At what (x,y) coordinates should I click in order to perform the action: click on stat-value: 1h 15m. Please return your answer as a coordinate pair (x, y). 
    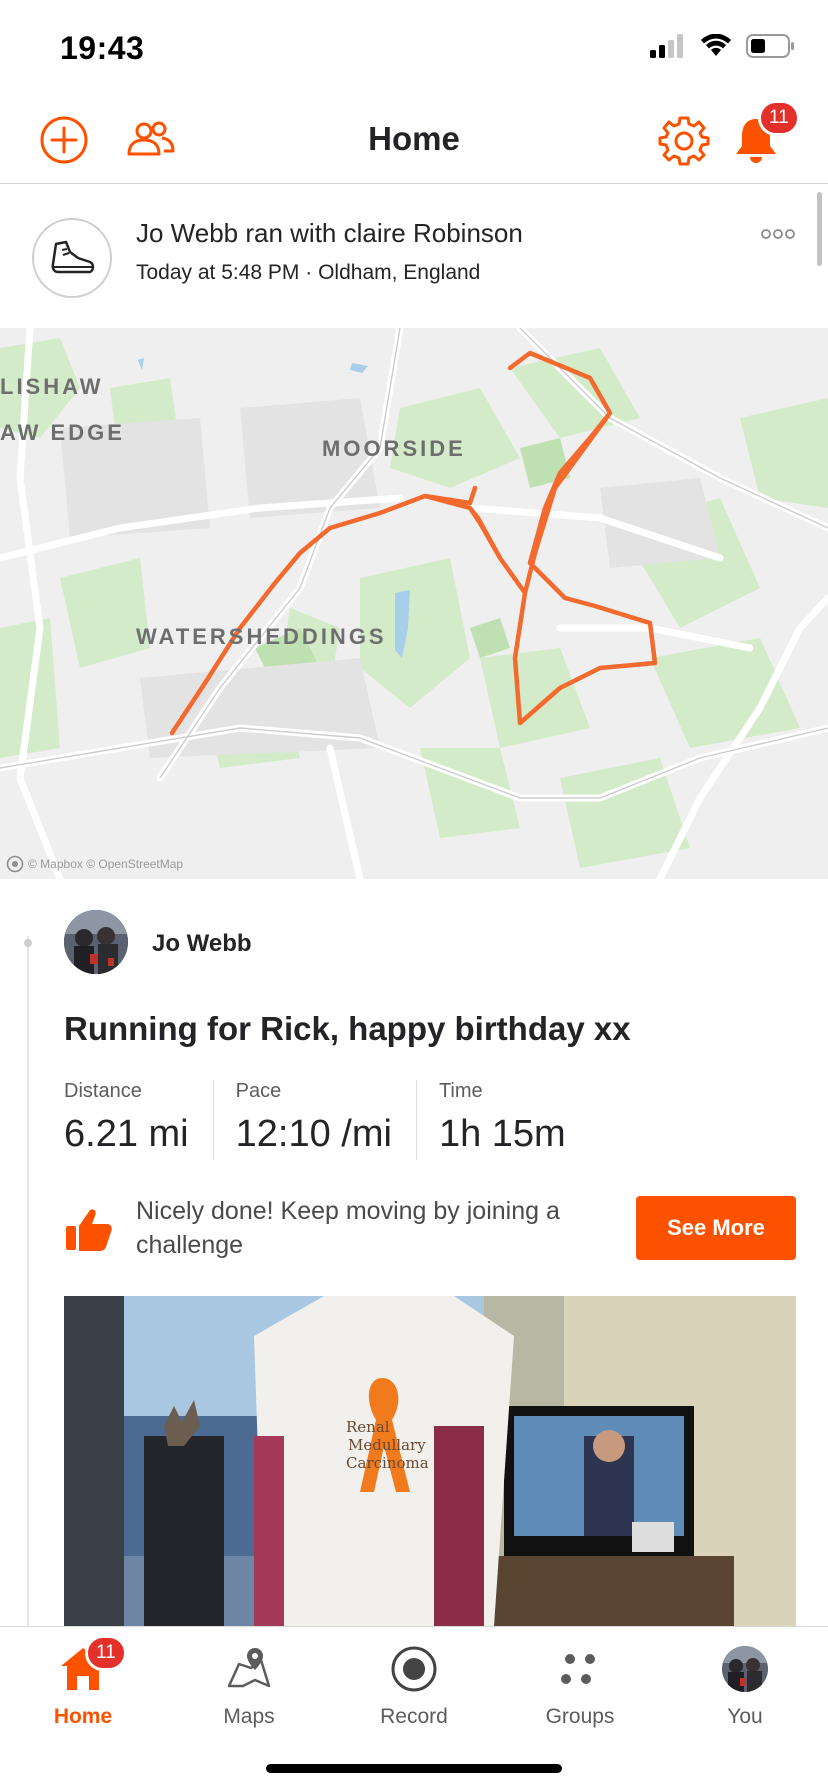
    Looking at the image, I should click on (502, 1134).